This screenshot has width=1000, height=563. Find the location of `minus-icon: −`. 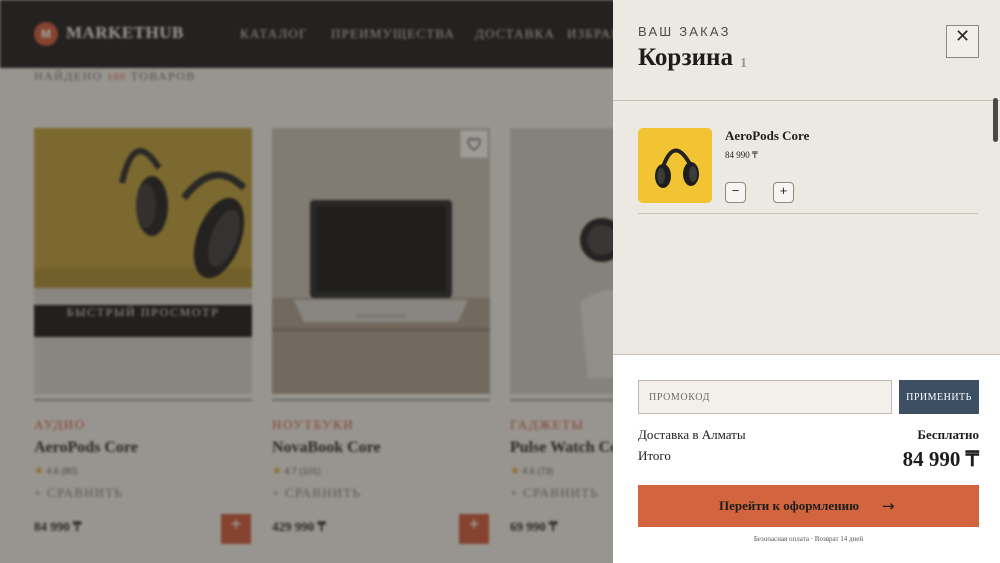

minus-icon: − is located at coordinates (735, 190).